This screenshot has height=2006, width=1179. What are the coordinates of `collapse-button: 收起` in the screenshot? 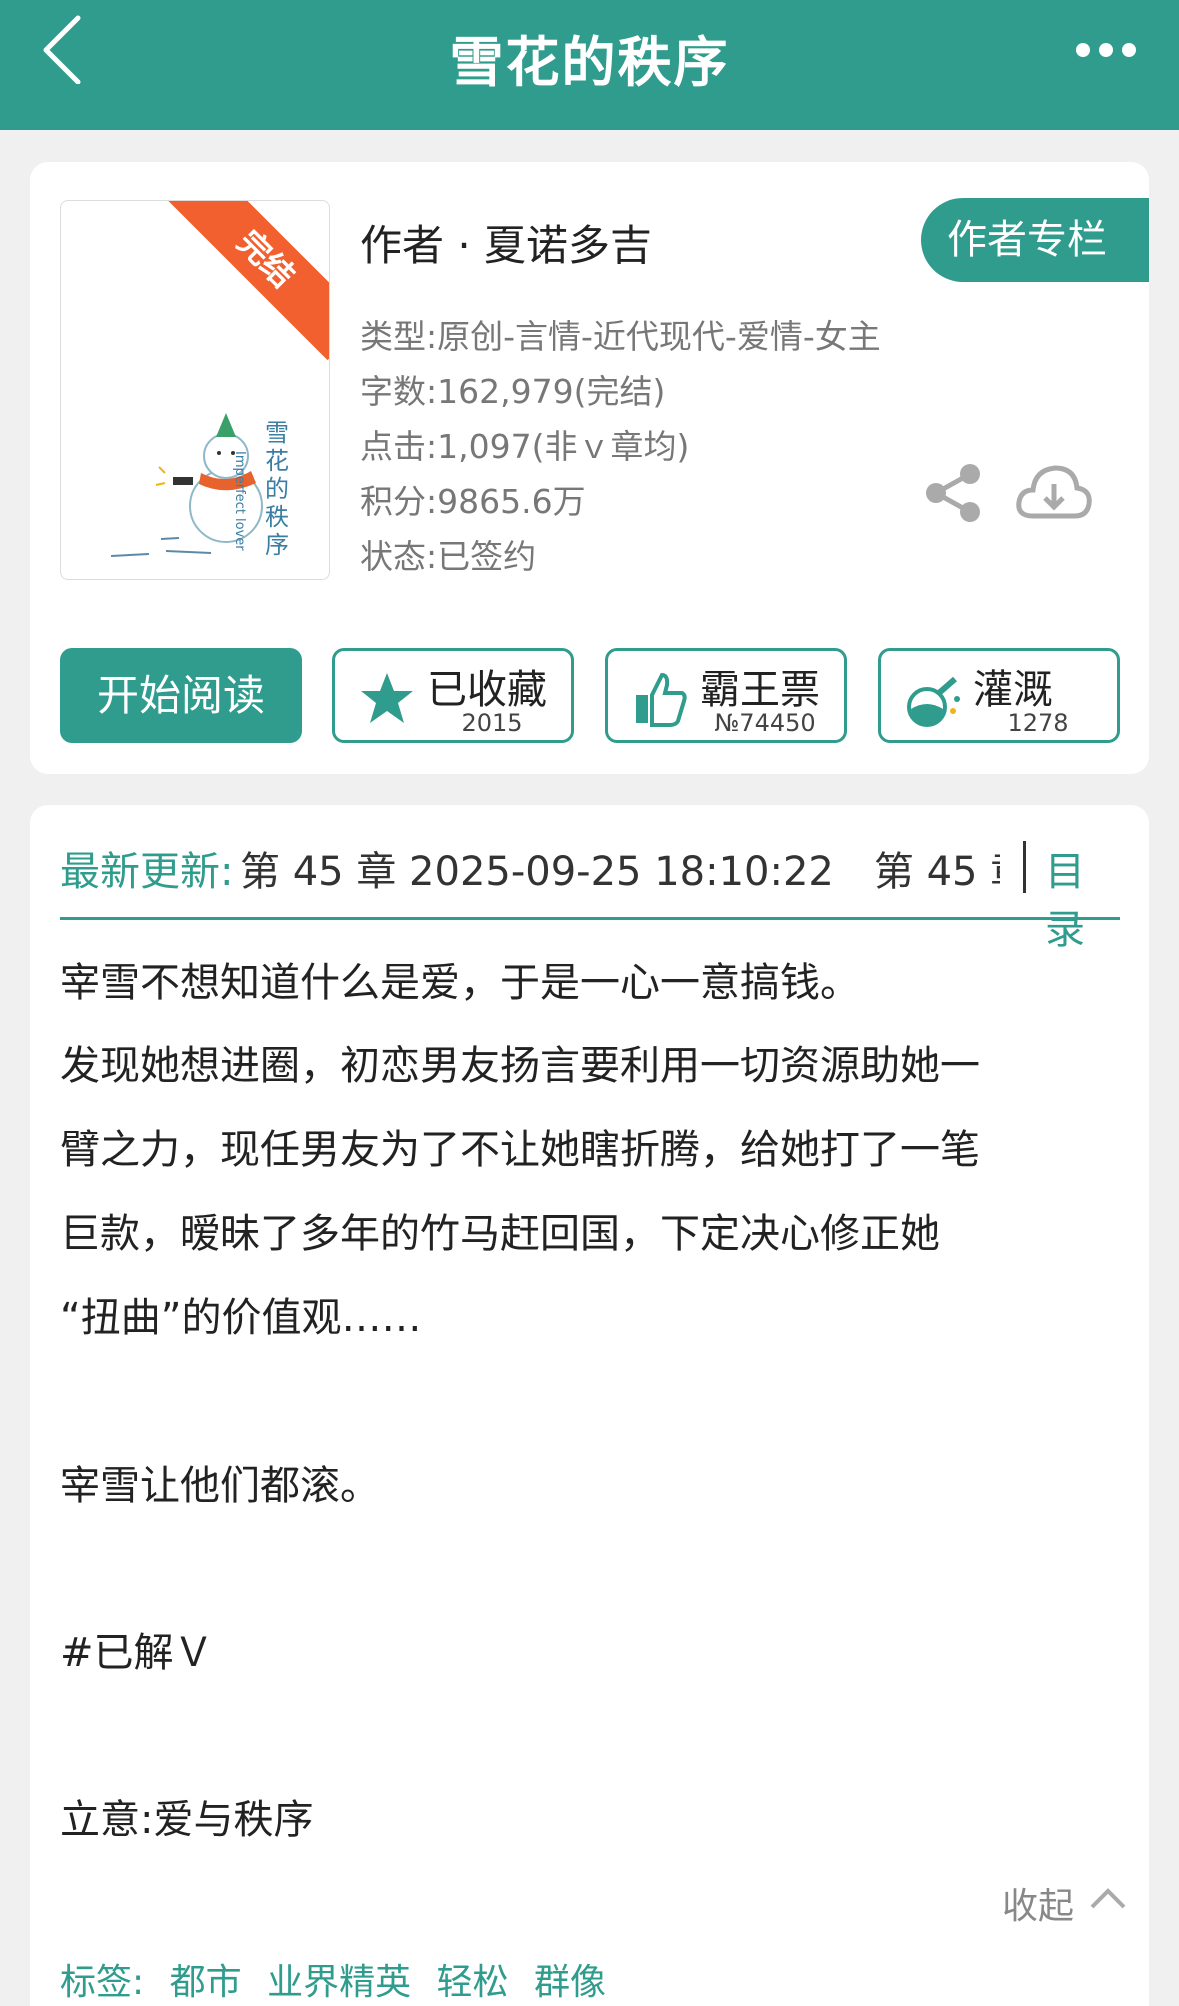 It's located at (1064, 1903).